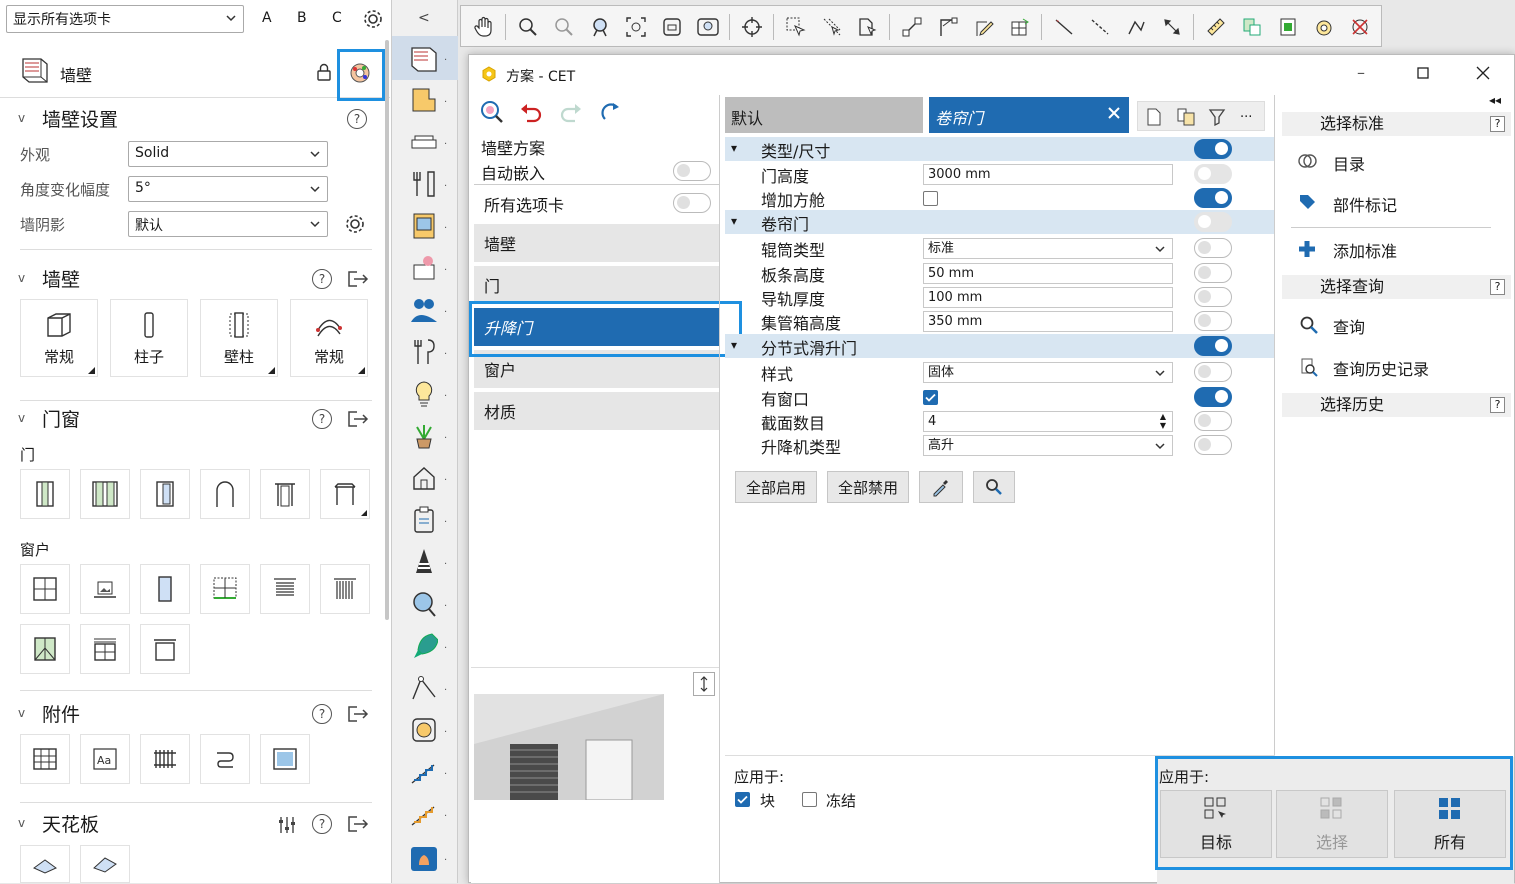 Image resolution: width=1515 pixels, height=884 pixels. I want to click on cone-icon, so click(424, 562).